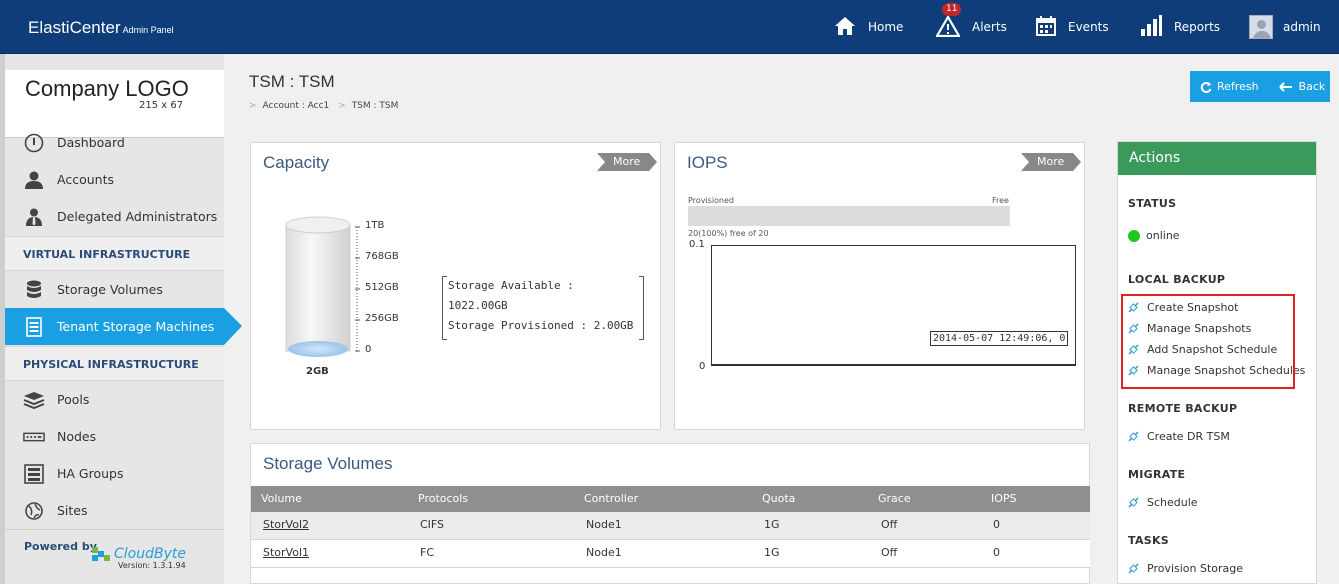  I want to click on iops-title: IOPS, so click(707, 162).